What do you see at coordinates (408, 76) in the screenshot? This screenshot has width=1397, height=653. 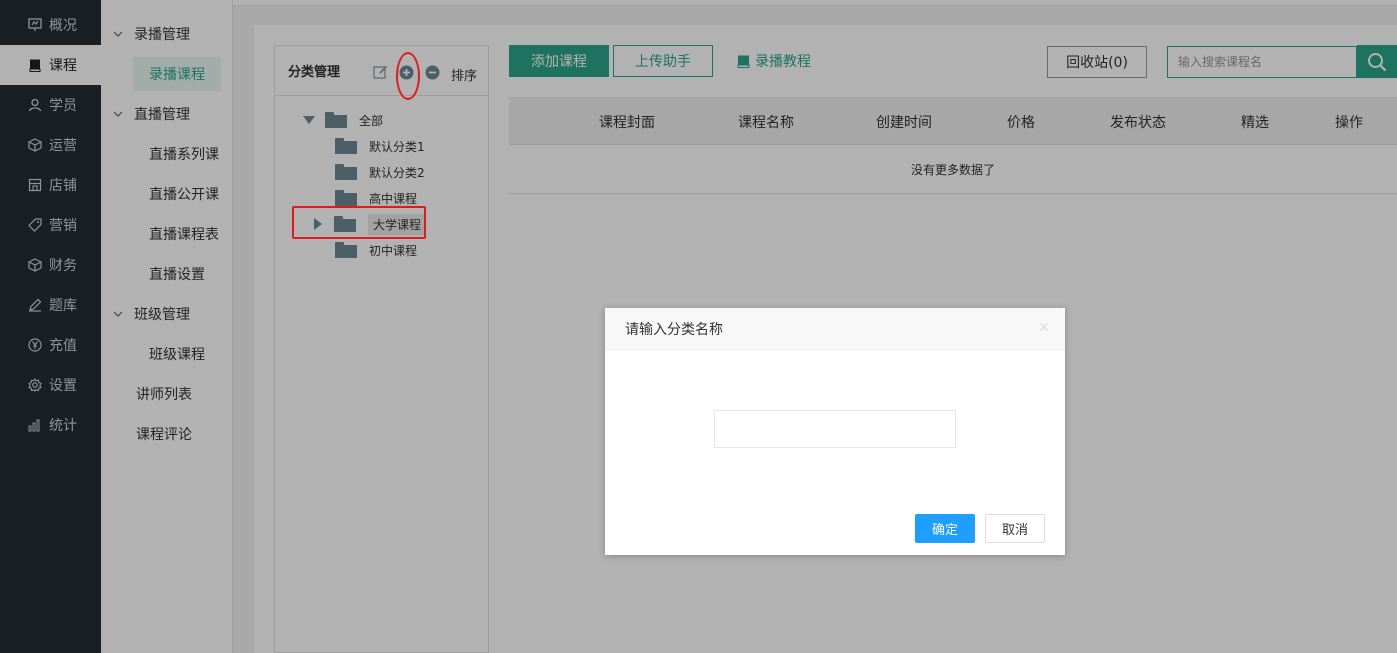 I see `annotation-circle` at bounding box center [408, 76].